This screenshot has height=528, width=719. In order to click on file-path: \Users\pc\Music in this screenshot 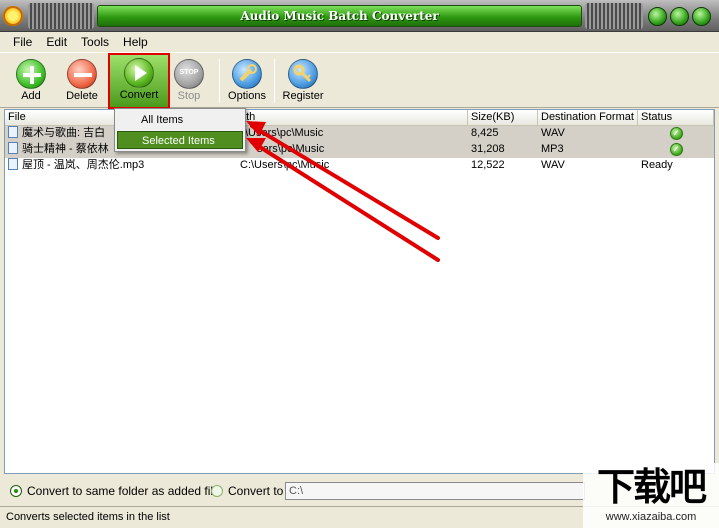, I will do `click(352, 134)`.